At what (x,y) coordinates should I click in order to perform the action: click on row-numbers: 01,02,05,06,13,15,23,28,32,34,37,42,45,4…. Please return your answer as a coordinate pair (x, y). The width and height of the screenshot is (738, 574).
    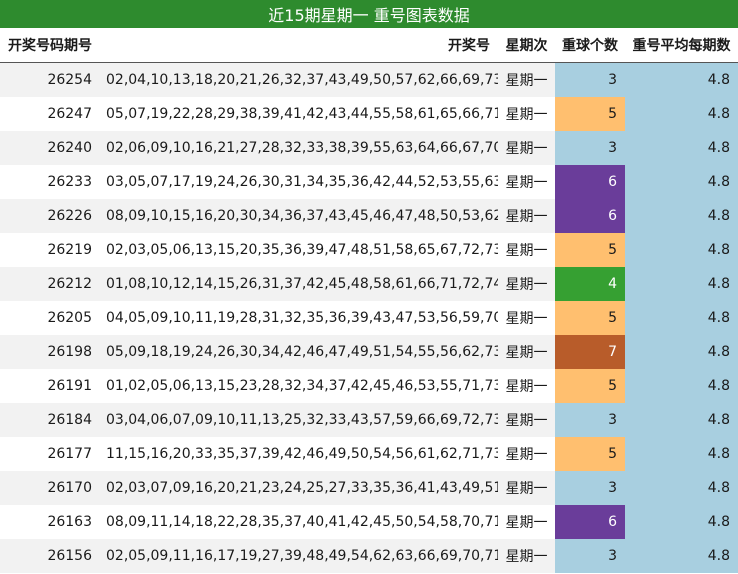
    Looking at the image, I should click on (323, 386).